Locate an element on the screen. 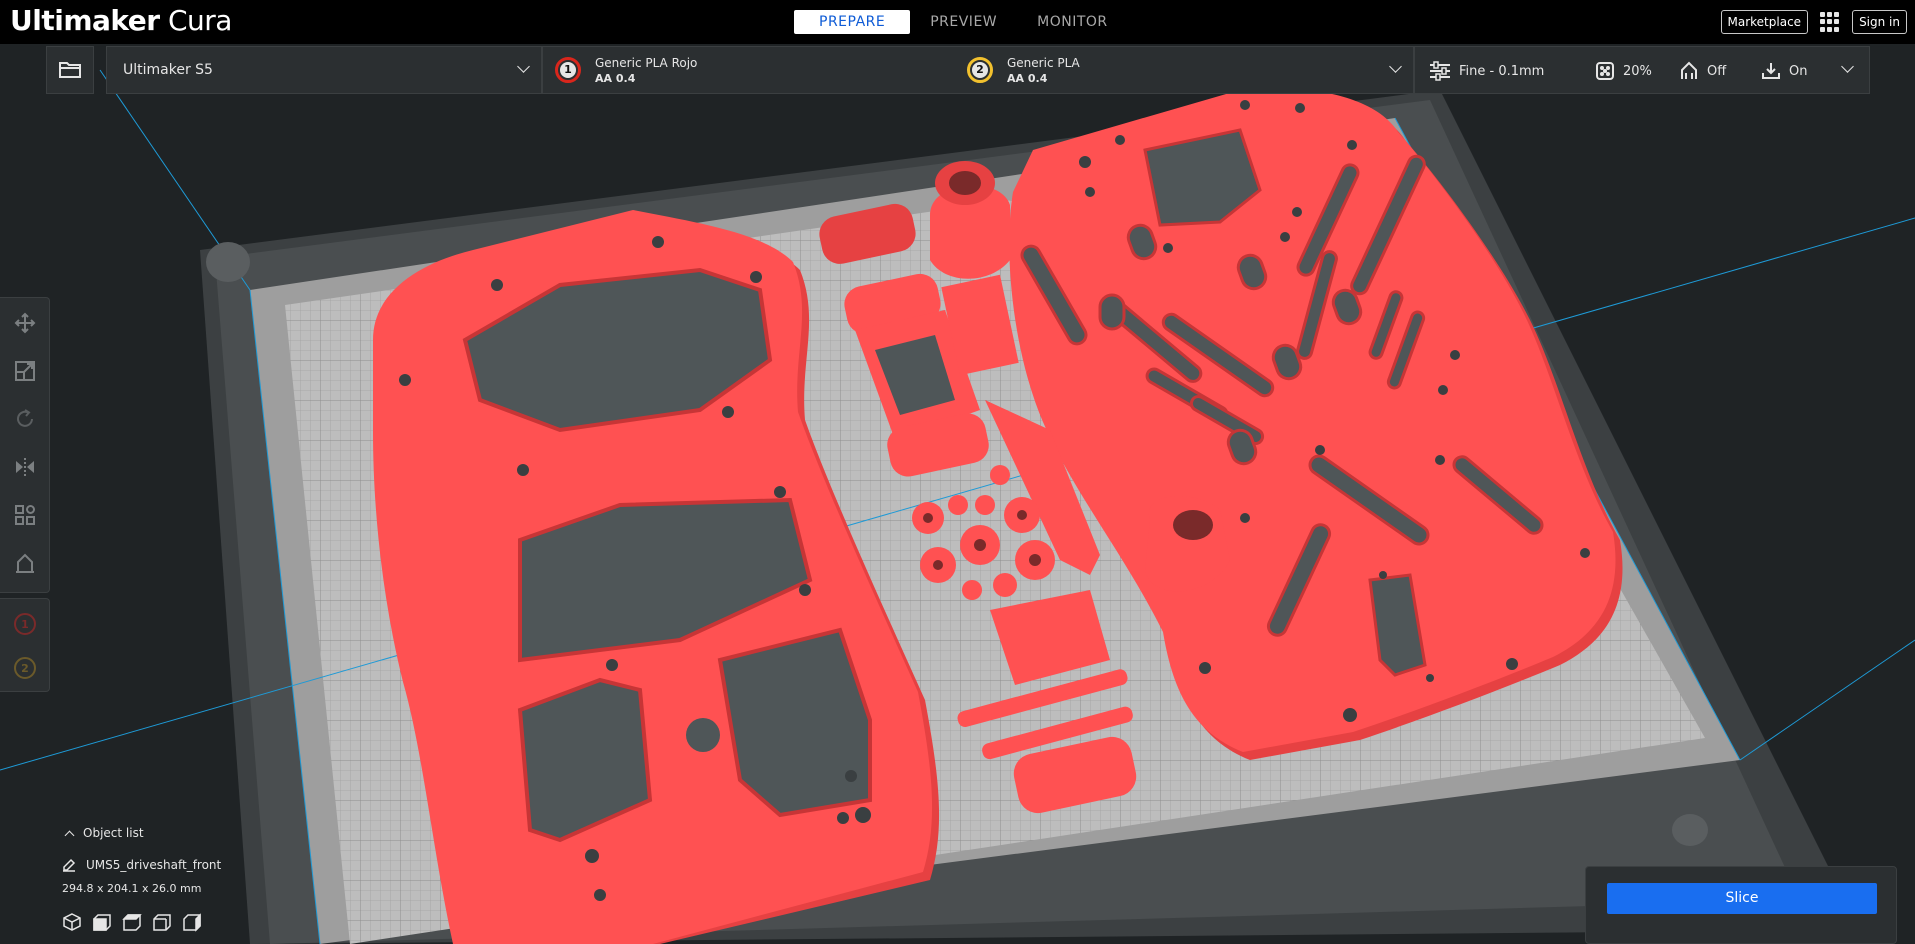 Image resolution: width=1915 pixels, height=944 pixels. right-view-icon is located at coordinates (192, 922).